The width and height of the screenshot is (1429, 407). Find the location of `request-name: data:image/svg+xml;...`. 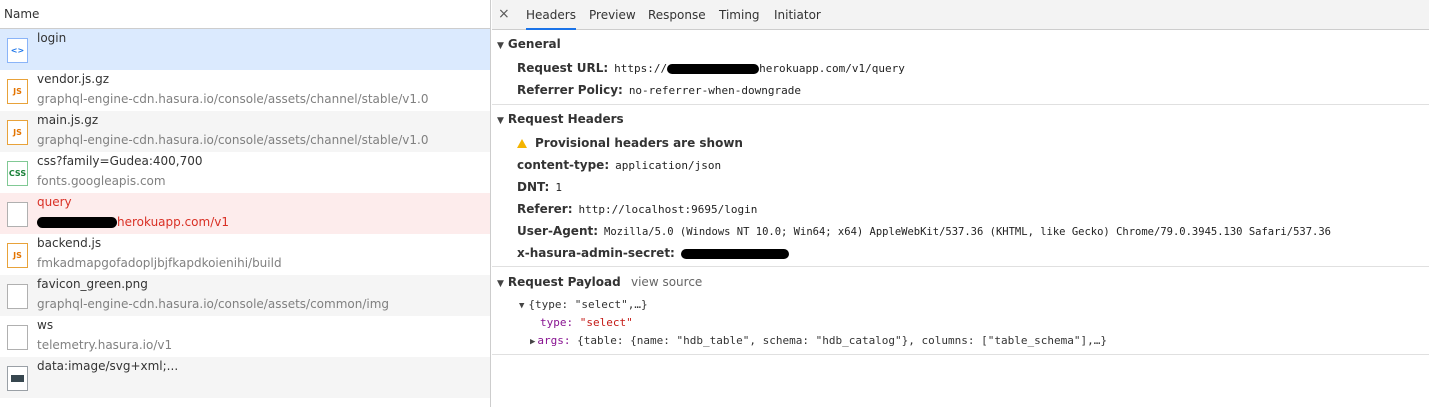

request-name: data:image/svg+xml;... is located at coordinates (108, 366).